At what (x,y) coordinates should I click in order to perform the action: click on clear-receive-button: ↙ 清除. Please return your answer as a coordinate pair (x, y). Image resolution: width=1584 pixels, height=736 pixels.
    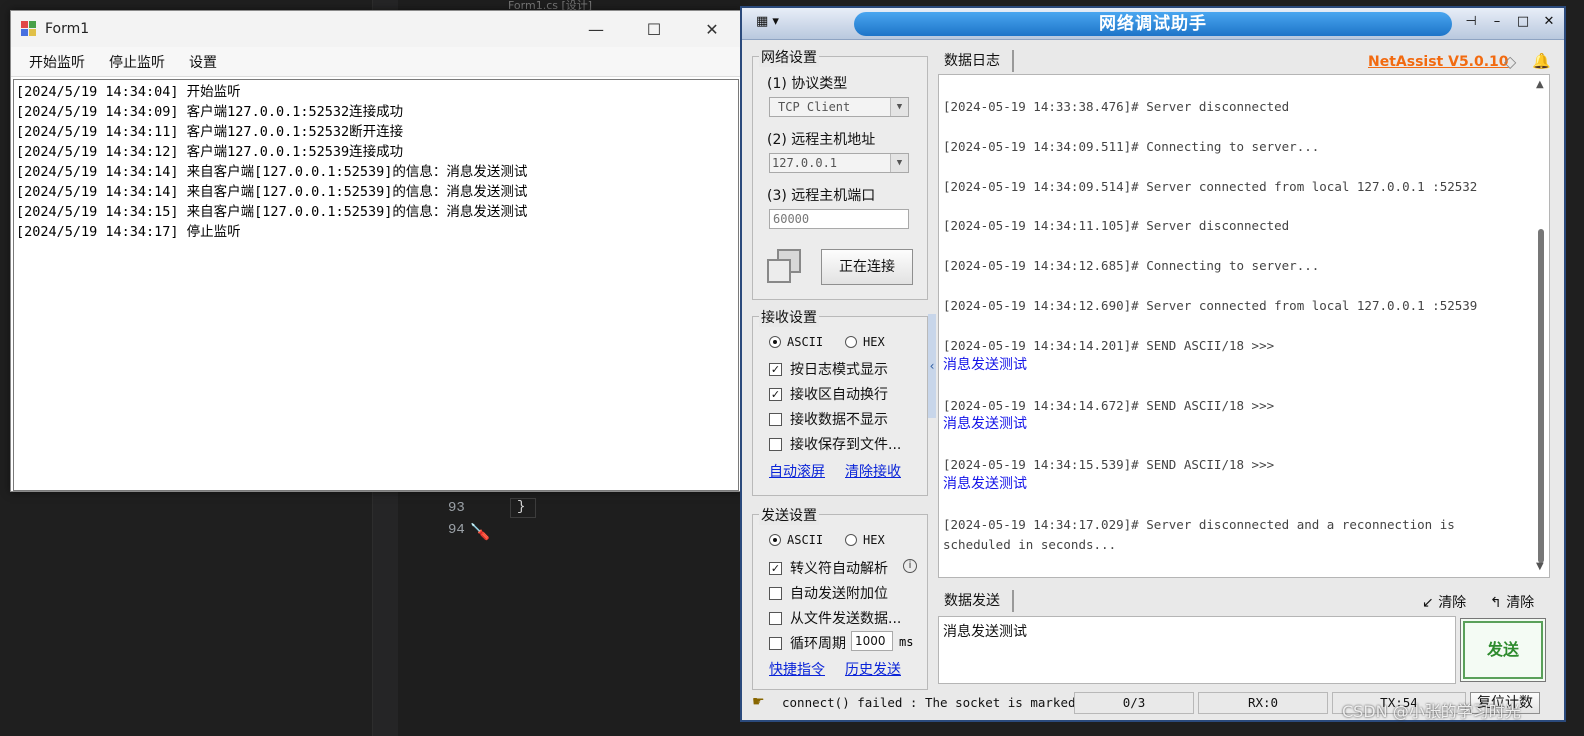
    Looking at the image, I should click on (1444, 602).